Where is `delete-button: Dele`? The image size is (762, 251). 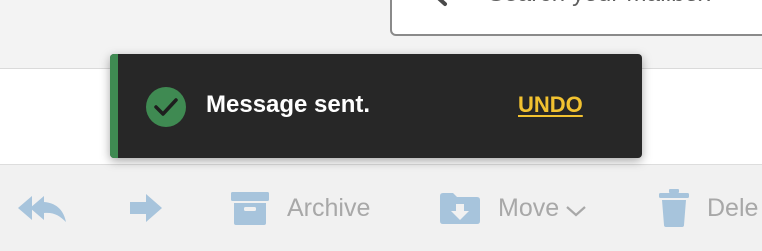 delete-button: Dele is located at coordinates (708, 208).